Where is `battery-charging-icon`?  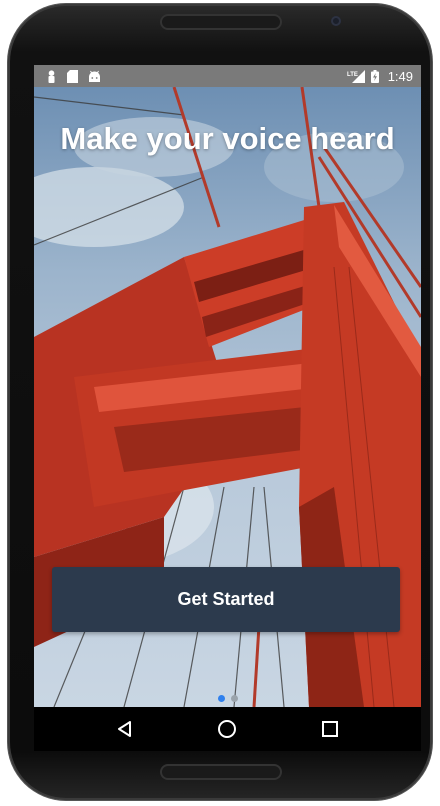
battery-charging-icon is located at coordinates (374, 76).